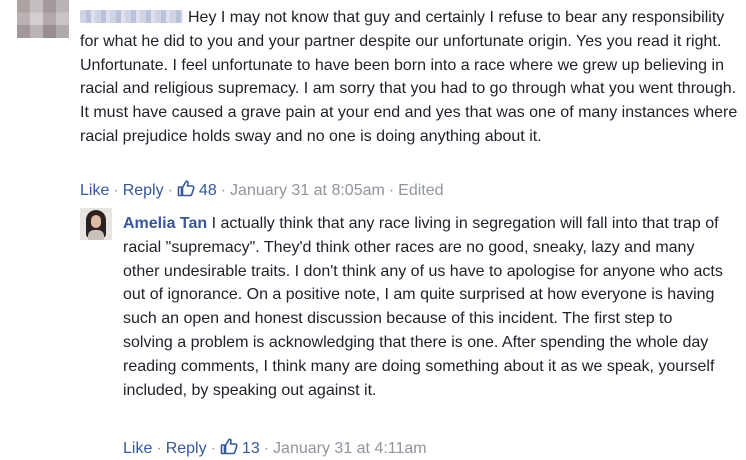 This screenshot has width=746, height=460. What do you see at coordinates (307, 190) in the screenshot?
I see `timestamp: January 31 at 8:05am` at bounding box center [307, 190].